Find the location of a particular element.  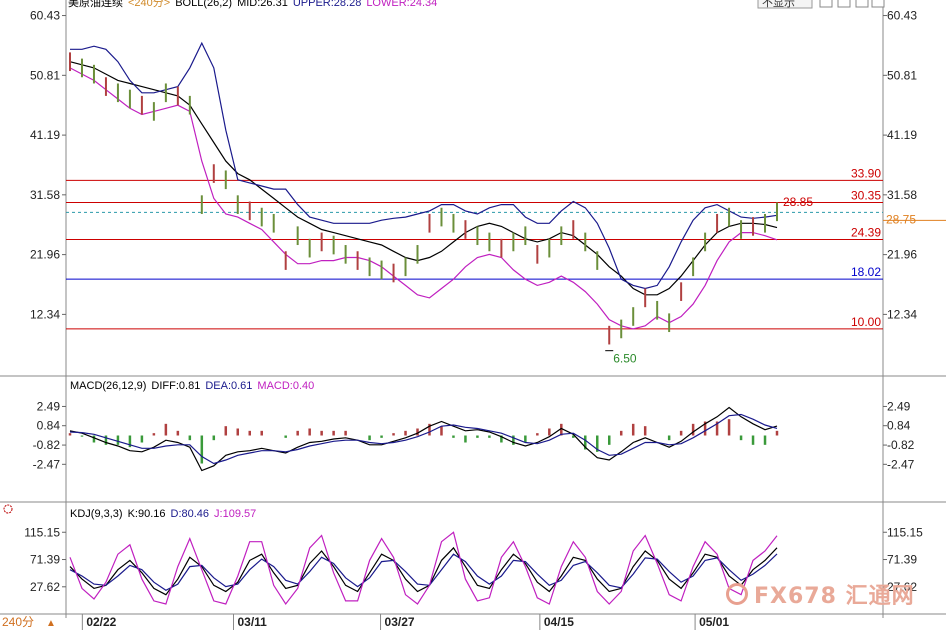

display-dropdown: 不显示 is located at coordinates (785, 4).